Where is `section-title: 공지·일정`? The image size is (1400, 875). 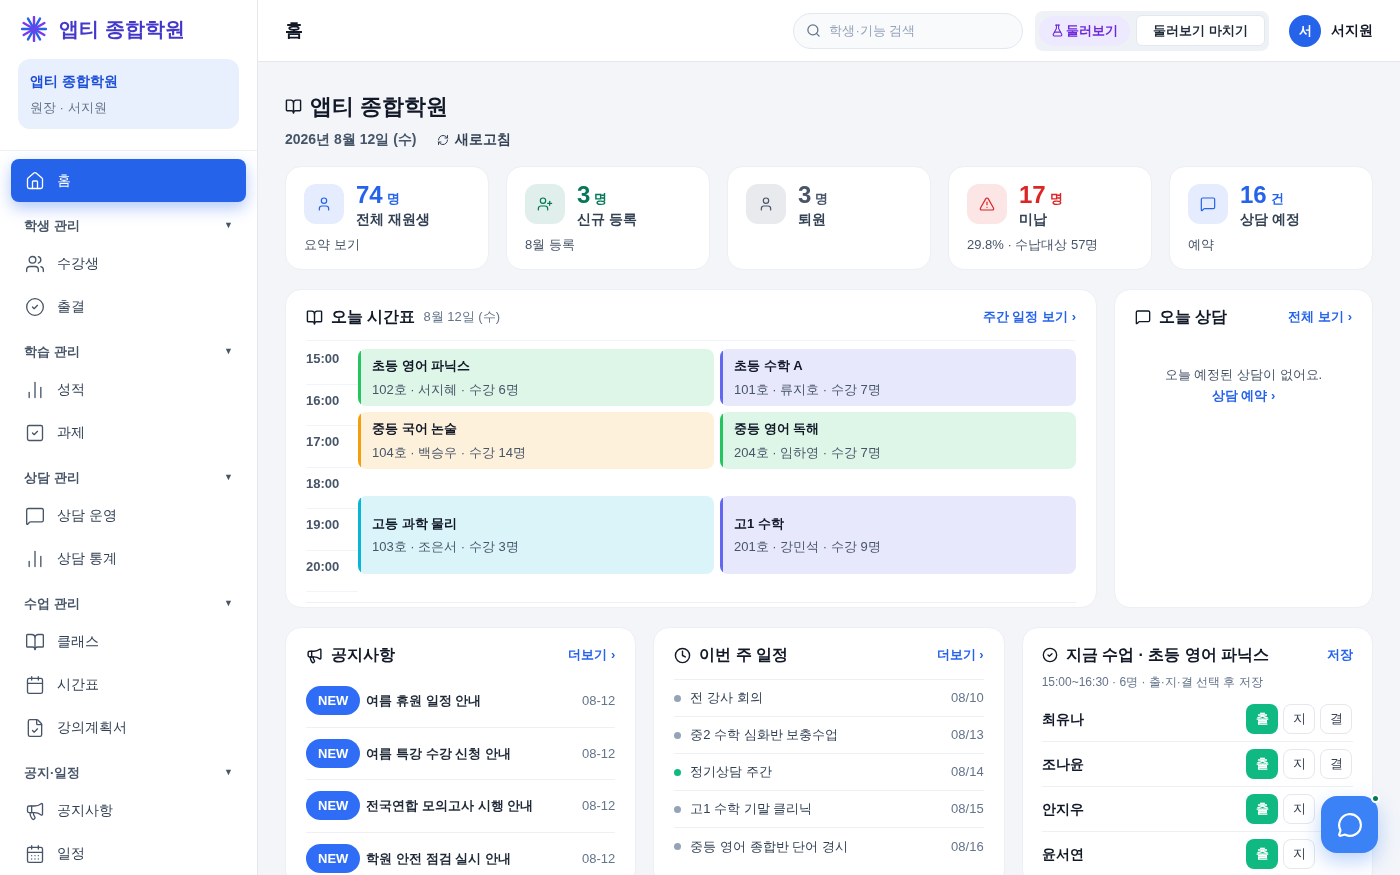 section-title: 공지·일정 is located at coordinates (52, 773).